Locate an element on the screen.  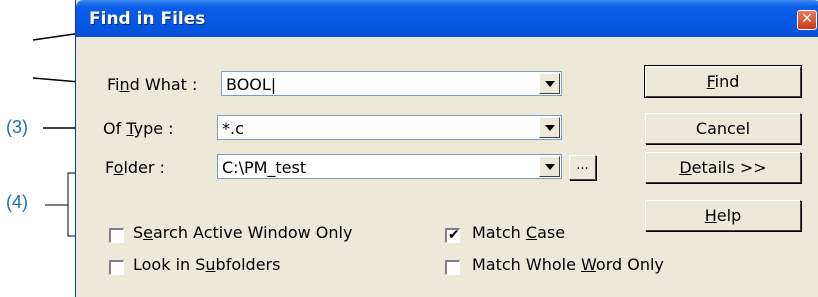
annotation-label-3: (3) is located at coordinates (17, 127).